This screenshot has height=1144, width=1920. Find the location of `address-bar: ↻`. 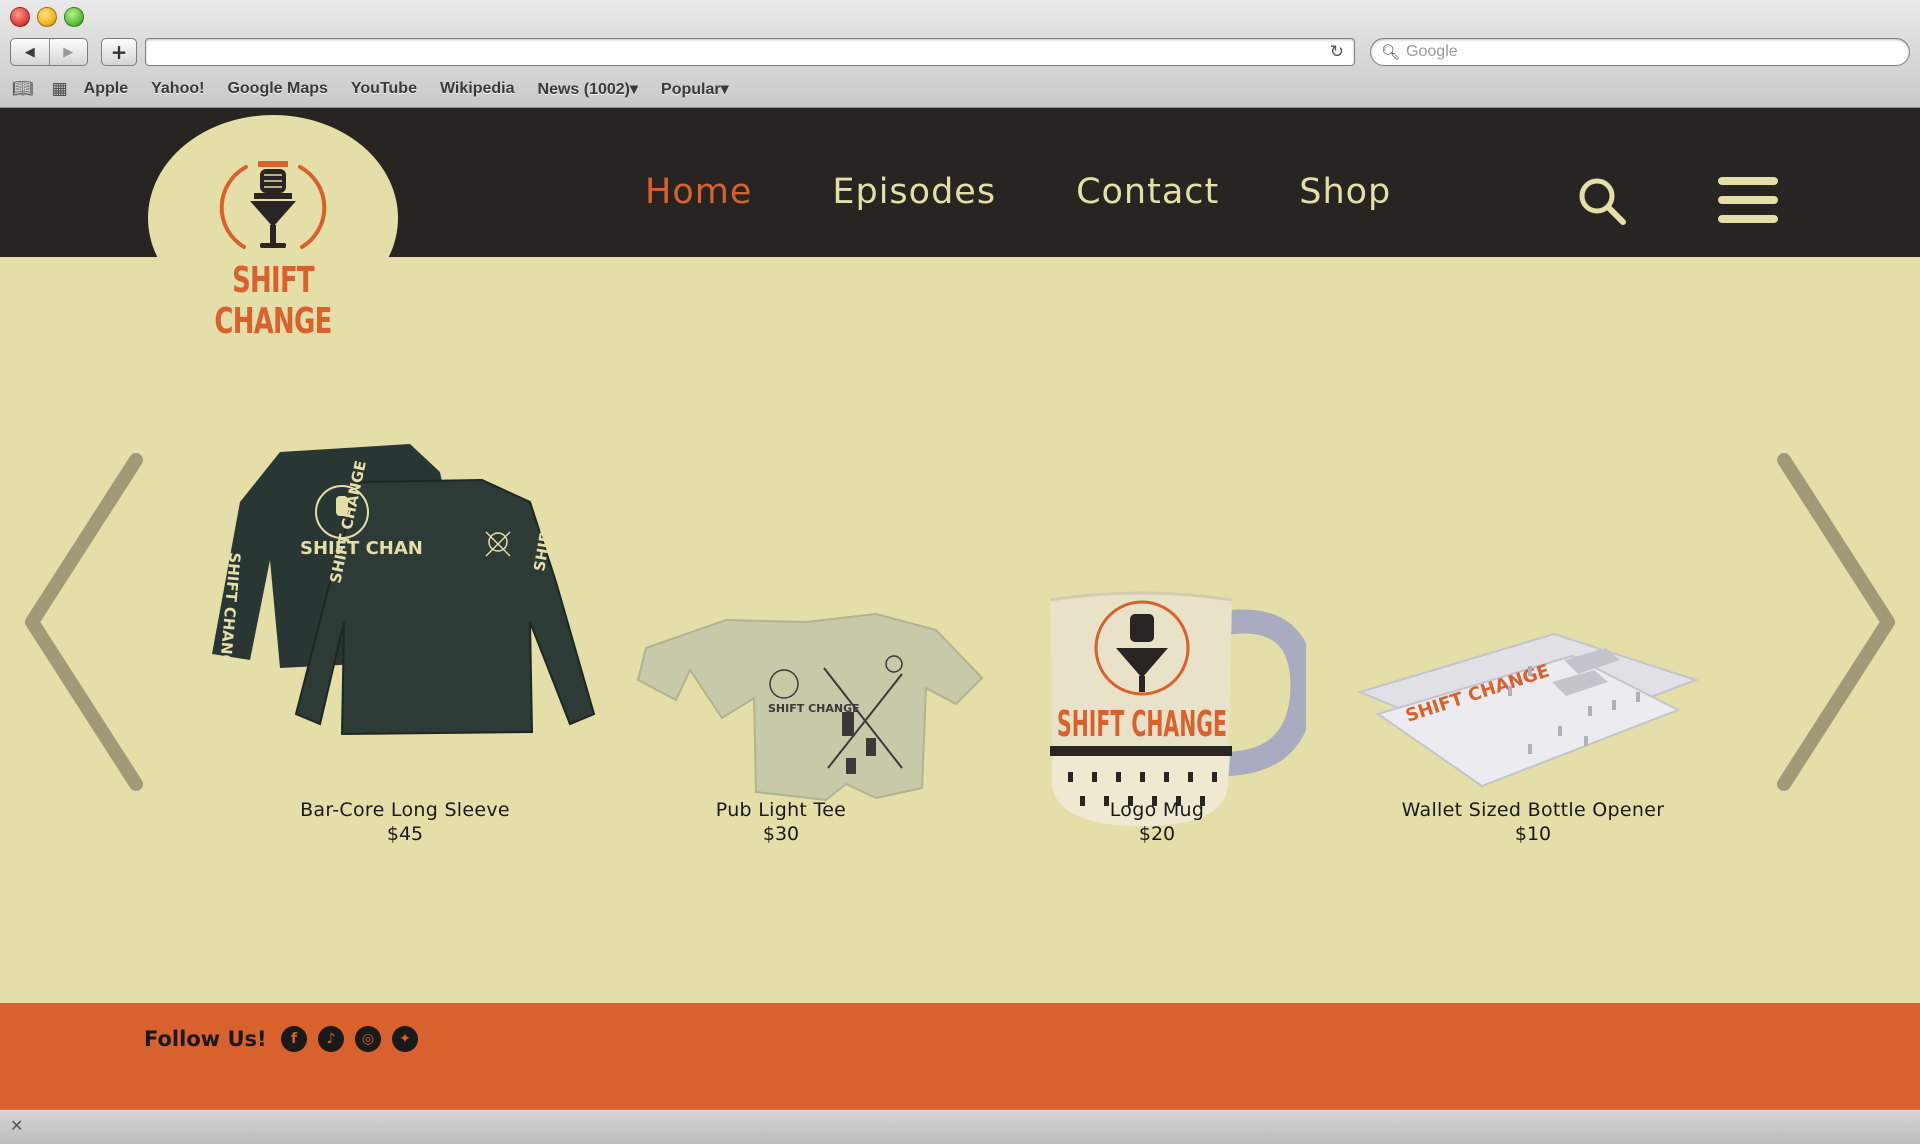

address-bar: ↻ is located at coordinates (750, 52).